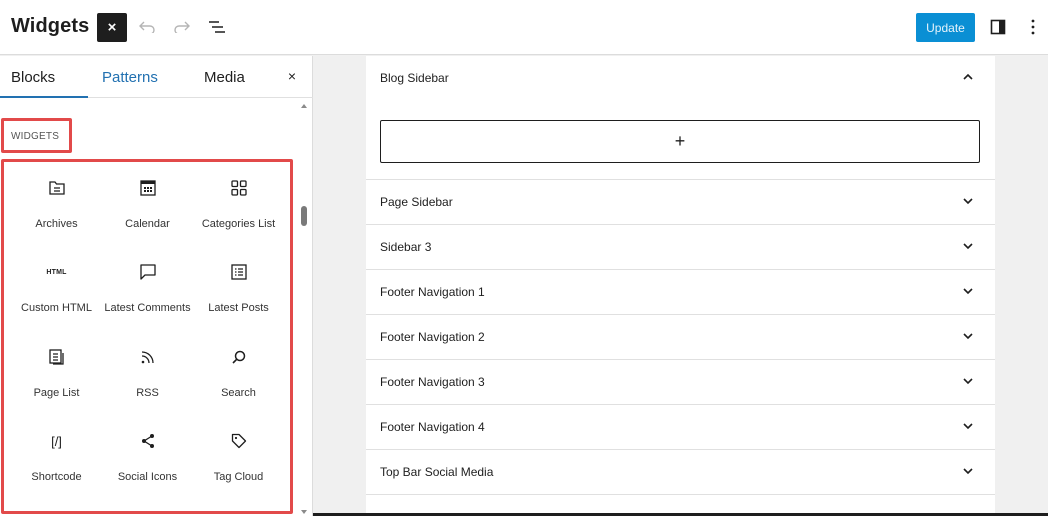 The width and height of the screenshot is (1048, 516). Describe the element at coordinates (406, 247) in the screenshot. I see `widget-area-label: Sidebar 3` at that location.